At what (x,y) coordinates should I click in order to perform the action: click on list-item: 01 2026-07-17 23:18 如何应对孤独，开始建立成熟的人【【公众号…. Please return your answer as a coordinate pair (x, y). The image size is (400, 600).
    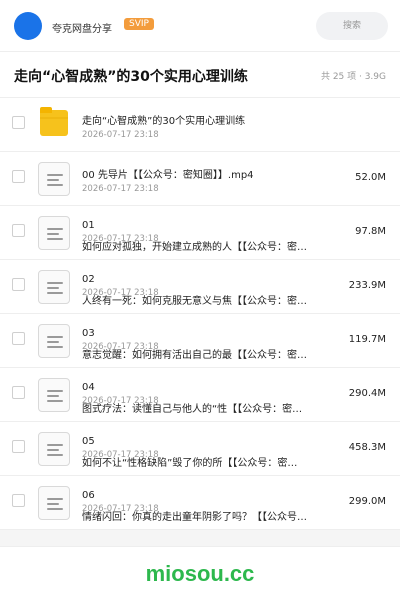
    Looking at the image, I should click on (200, 233).